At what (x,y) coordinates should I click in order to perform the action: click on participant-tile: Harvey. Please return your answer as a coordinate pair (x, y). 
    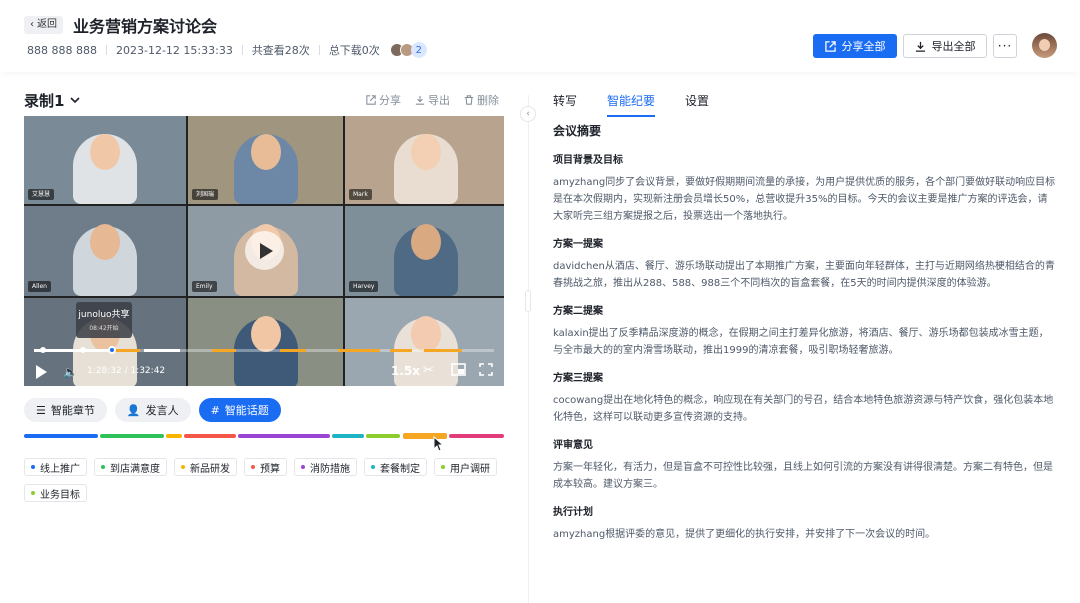
    Looking at the image, I should click on (424, 251).